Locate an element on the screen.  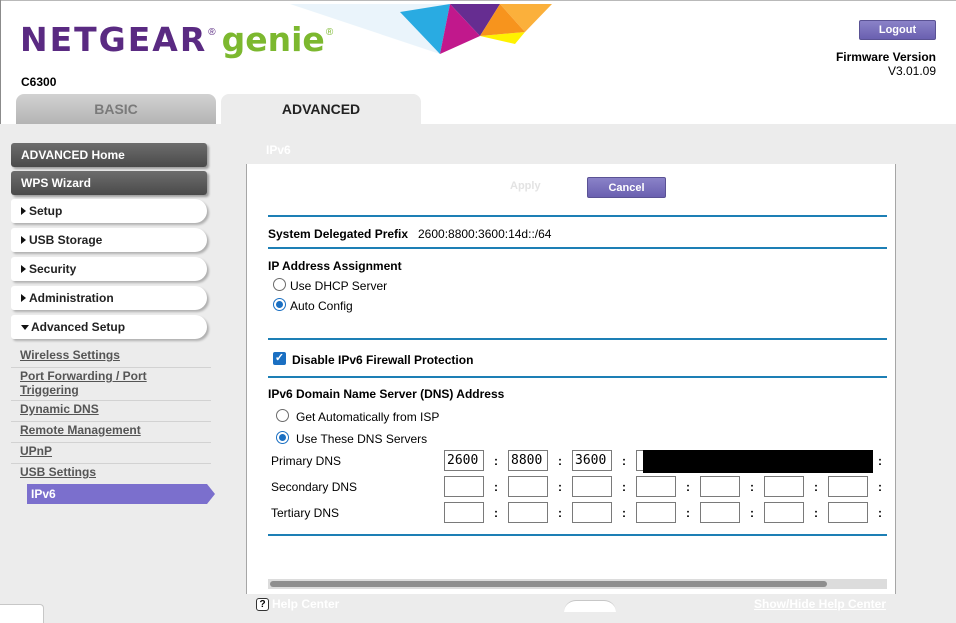
dns-auto-radio is located at coordinates (282, 415).